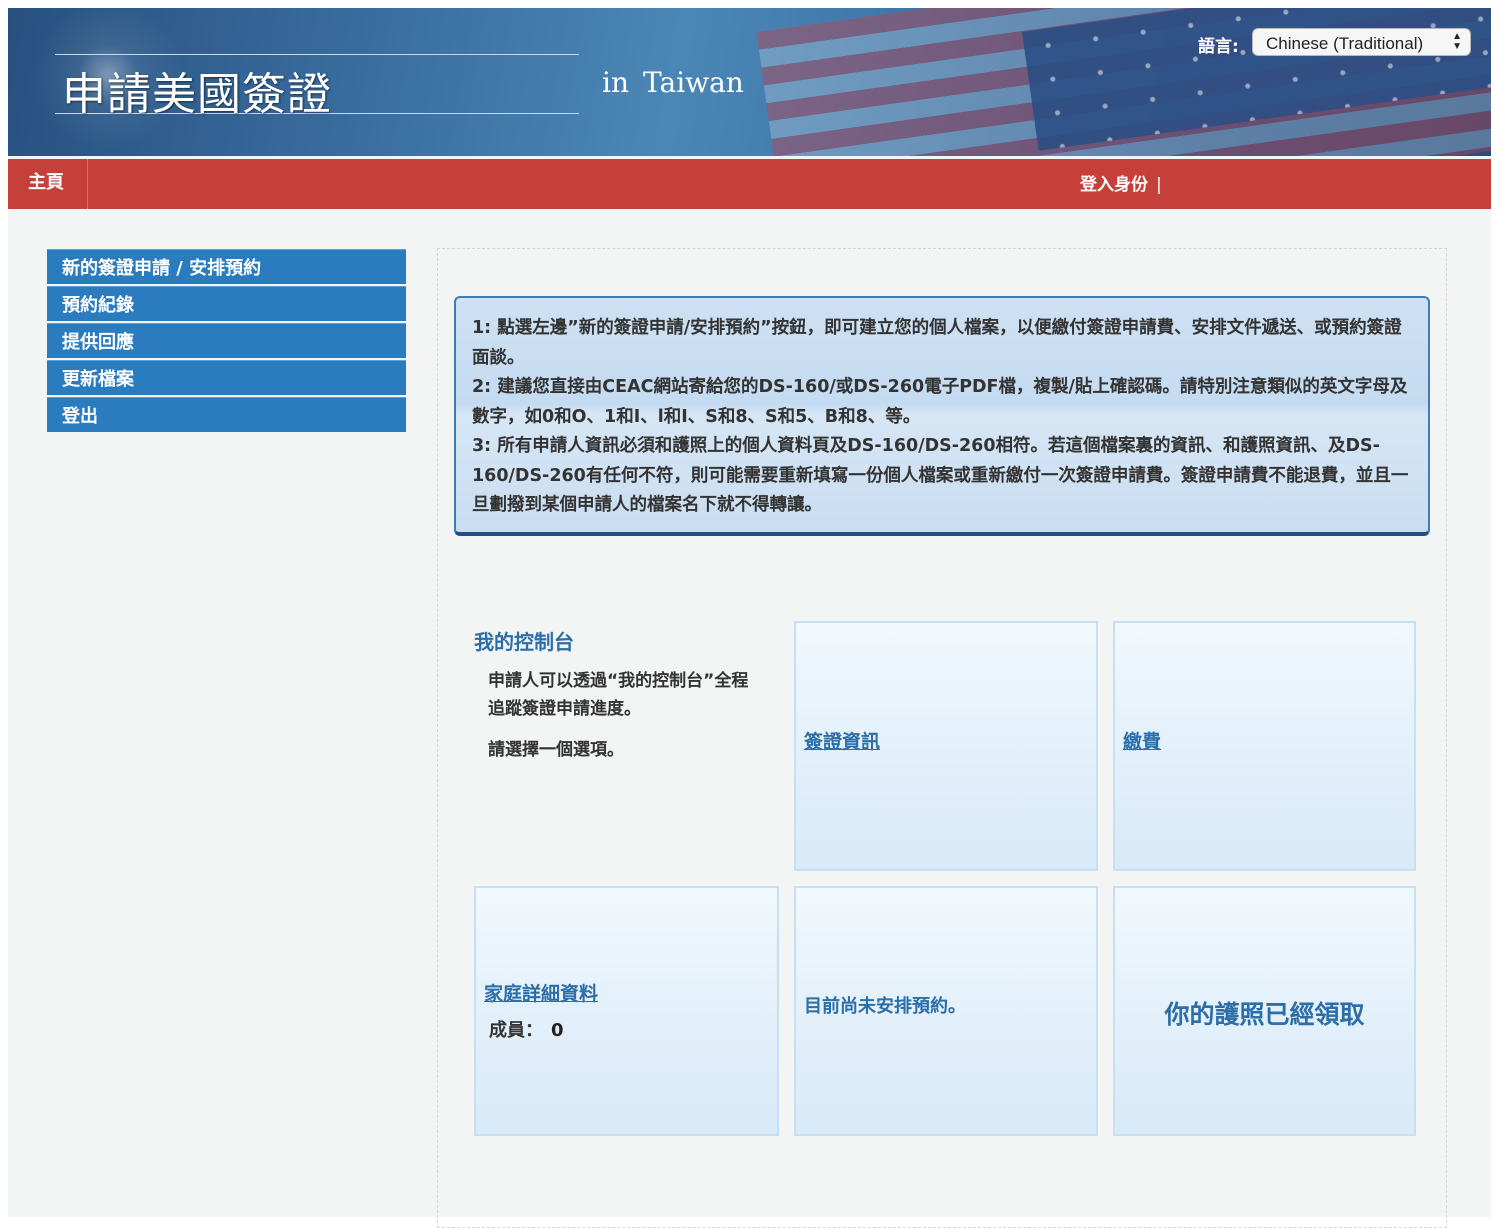 The image size is (1500, 1228). What do you see at coordinates (885, 1006) in the screenshot?
I see `appointment-status: 目前尚未安排預約。` at bounding box center [885, 1006].